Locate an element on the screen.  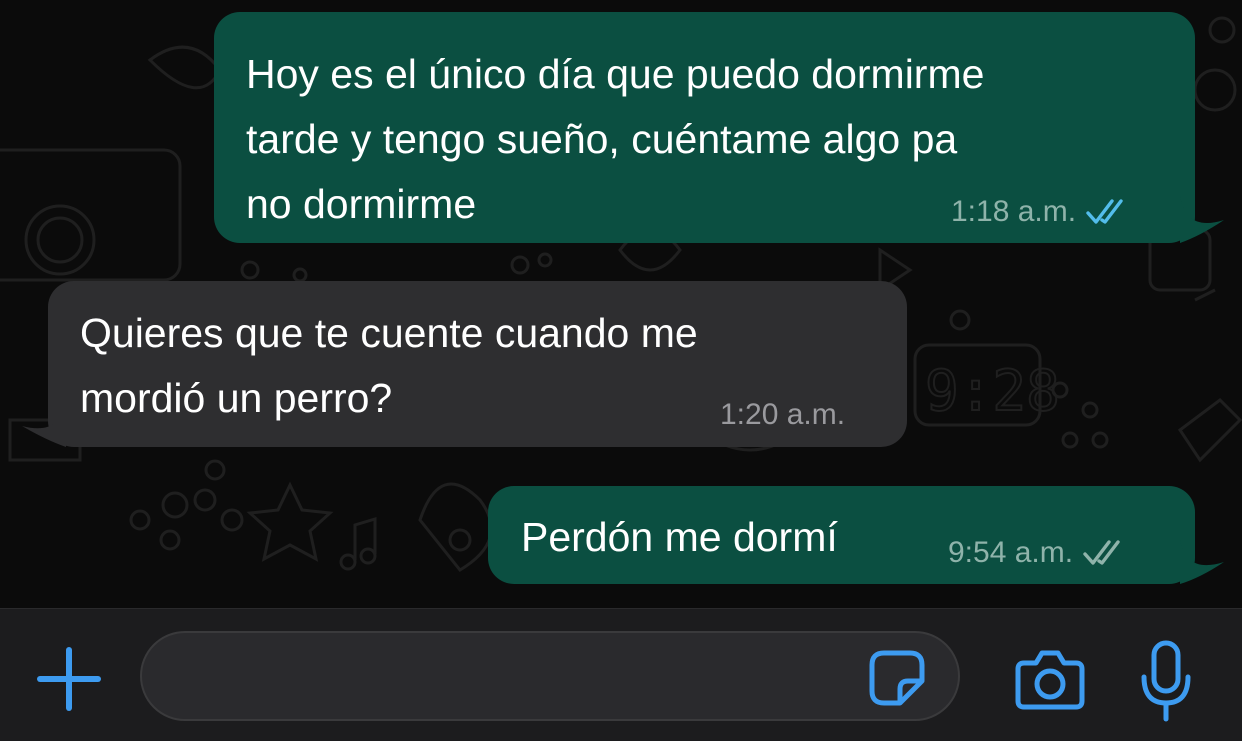
message-input is located at coordinates (550, 676).